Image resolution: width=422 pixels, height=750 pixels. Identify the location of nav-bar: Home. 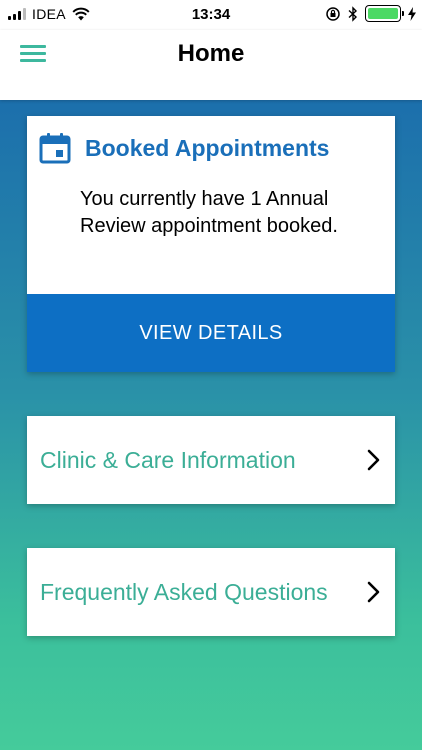
(211, 65).